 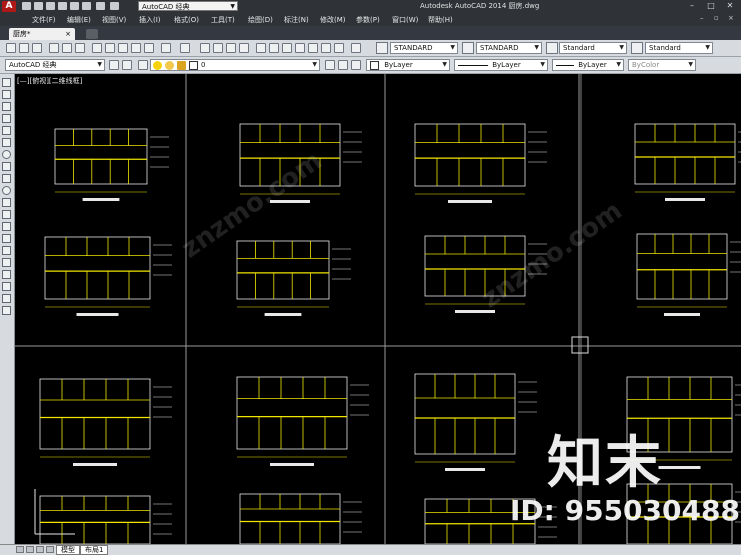 What do you see at coordinates (244, 48) in the screenshot?
I see `zoom-previous-icon` at bounding box center [244, 48].